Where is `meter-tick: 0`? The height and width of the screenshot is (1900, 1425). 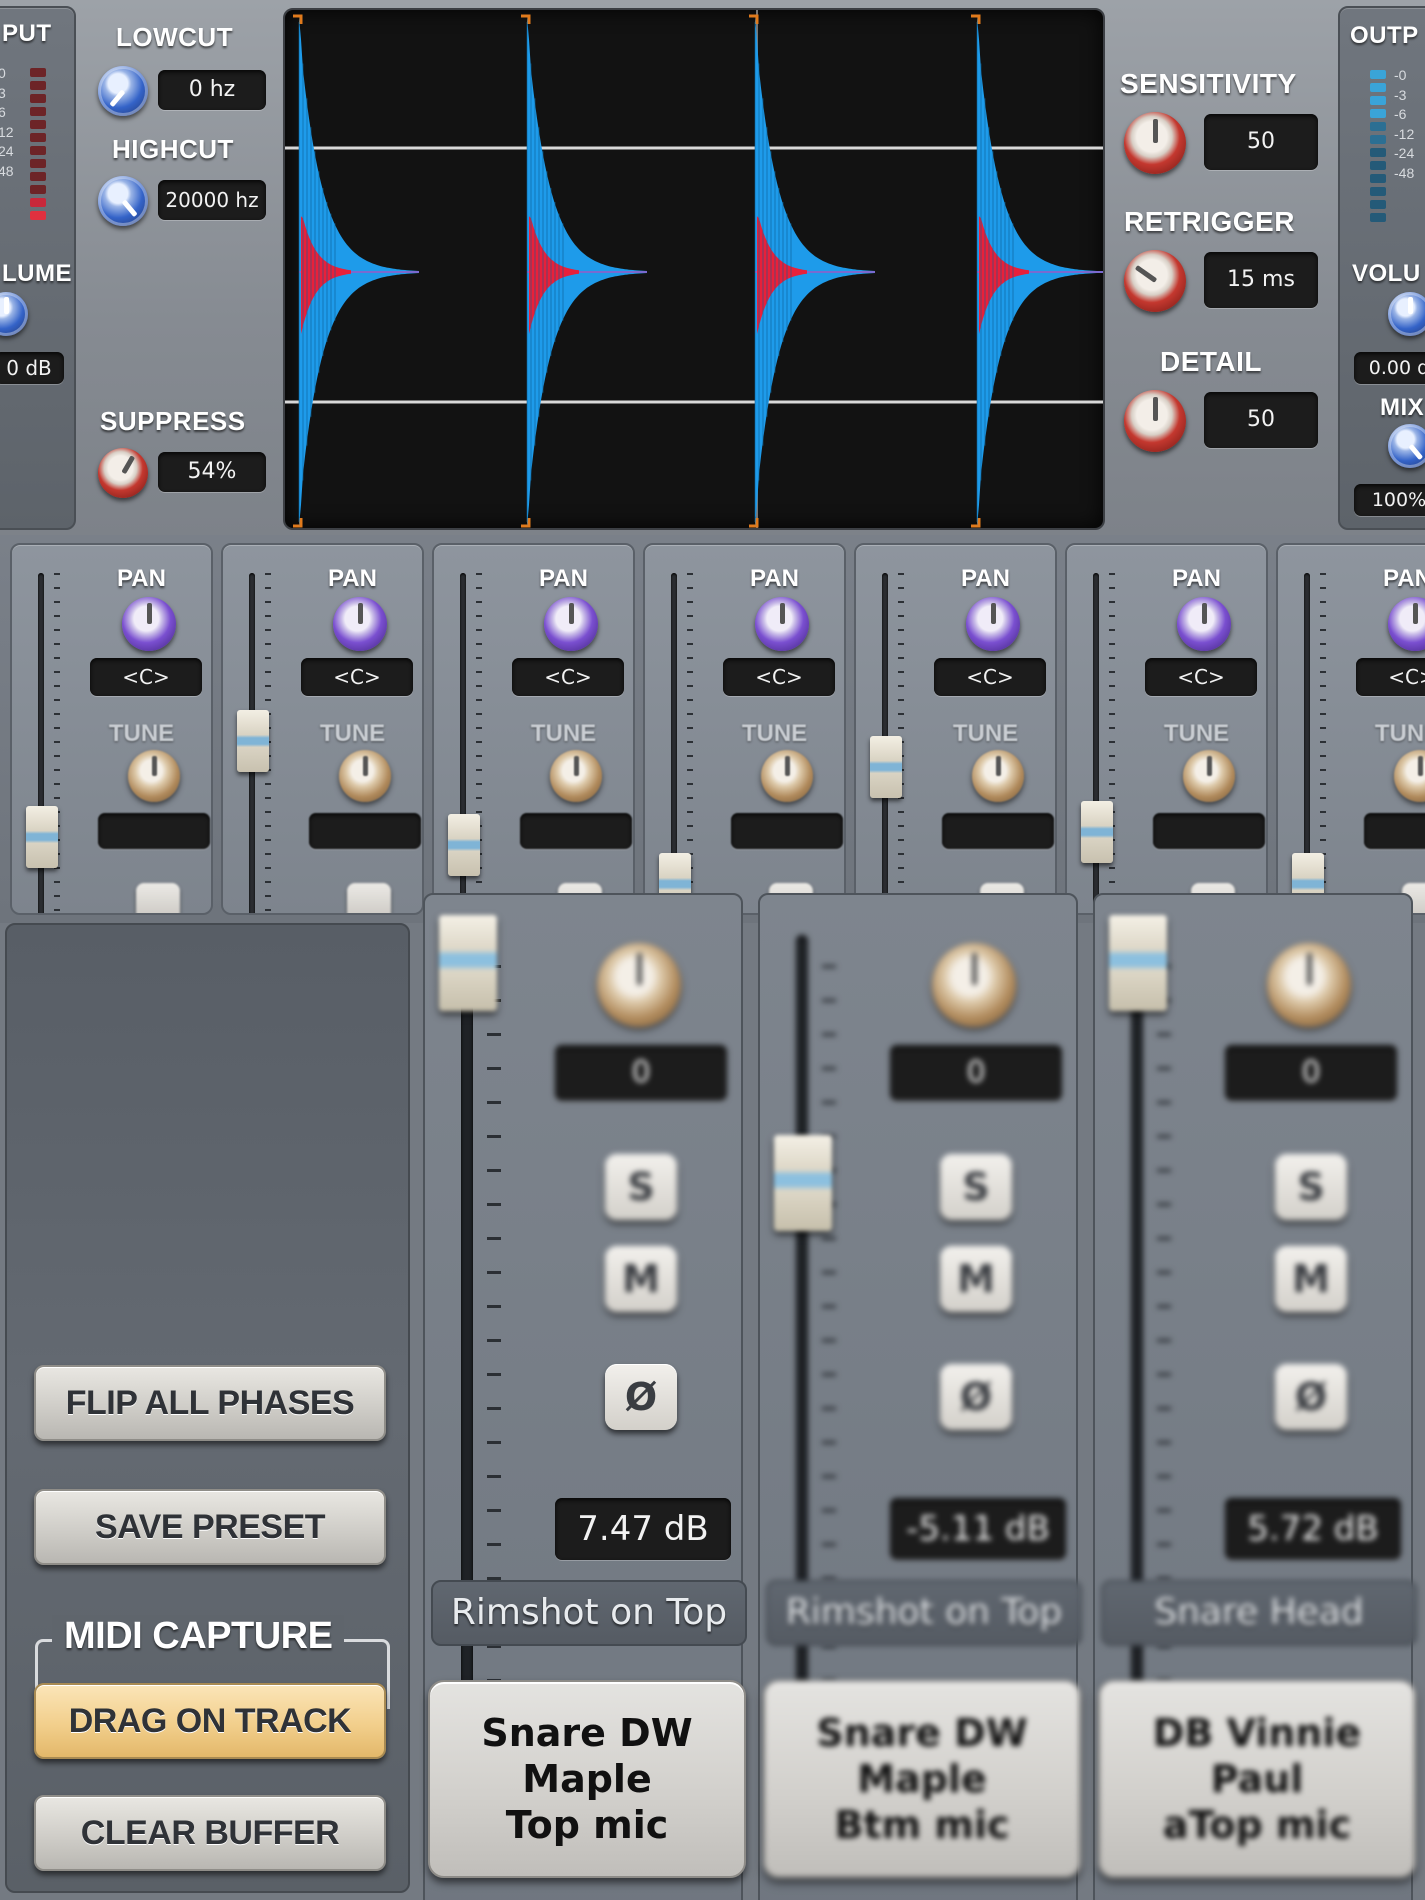
meter-tick: 0 is located at coordinates (3, 73).